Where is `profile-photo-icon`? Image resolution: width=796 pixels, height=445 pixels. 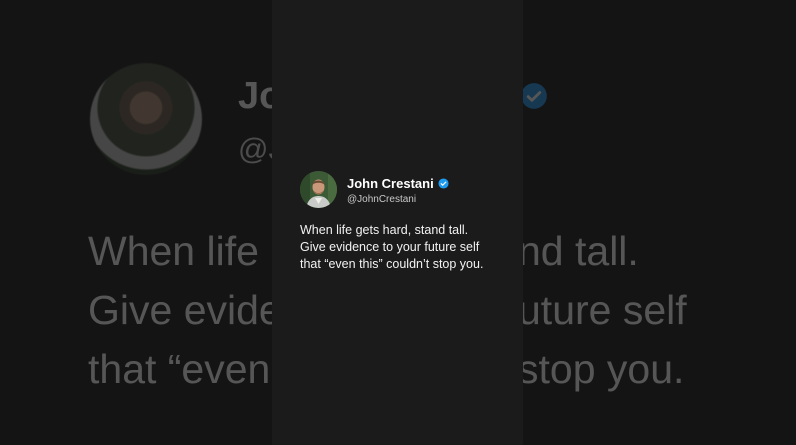
profile-photo-icon is located at coordinates (318, 189).